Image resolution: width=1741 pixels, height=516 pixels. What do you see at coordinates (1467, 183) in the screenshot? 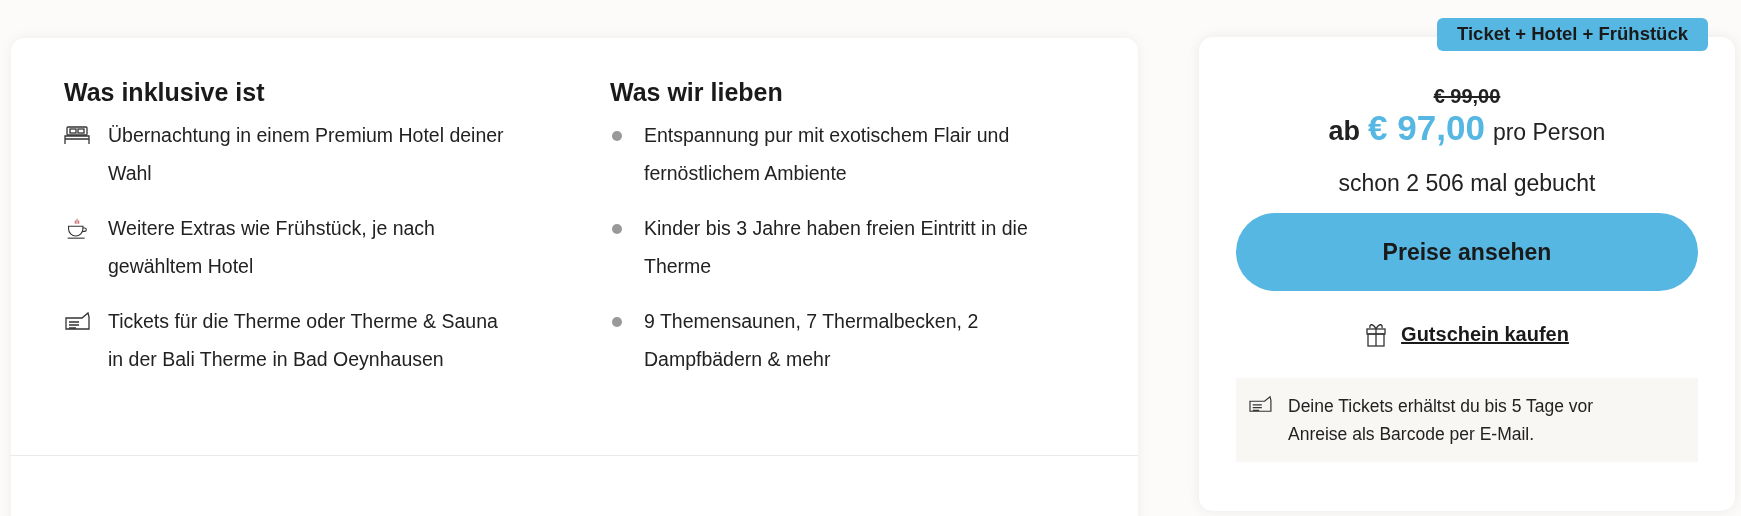
I see `booking-count: schon 2 506 mal gebucht` at bounding box center [1467, 183].